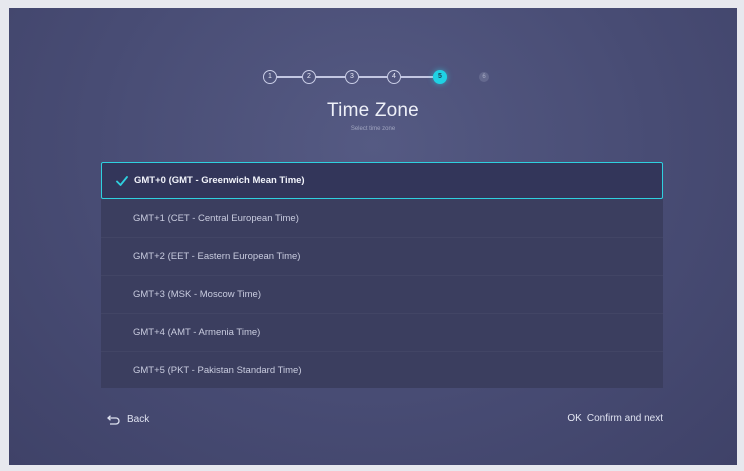 The height and width of the screenshot is (471, 744). I want to click on page-title: Time Zone, so click(373, 110).